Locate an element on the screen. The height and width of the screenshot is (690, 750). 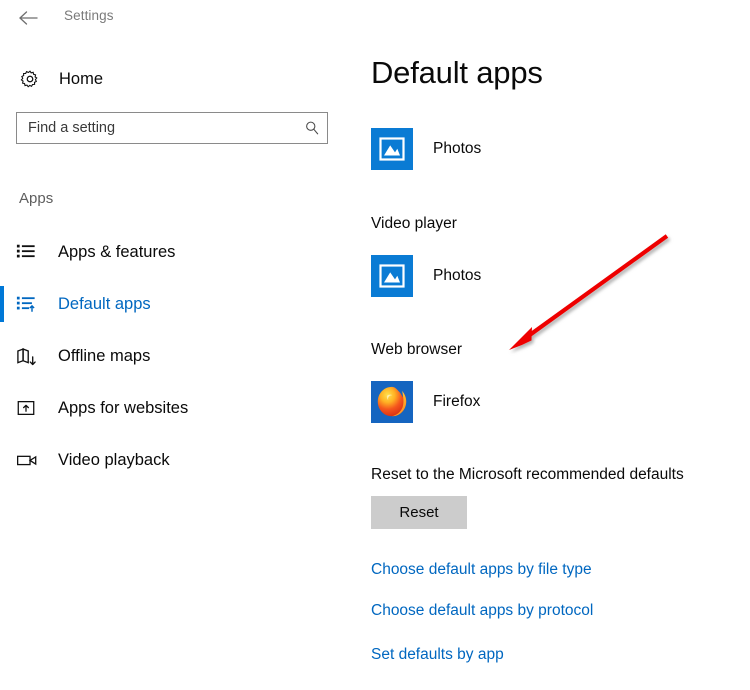
sidebar-item-apps-for-websites-label: Apps for websites is located at coordinates (123, 407).